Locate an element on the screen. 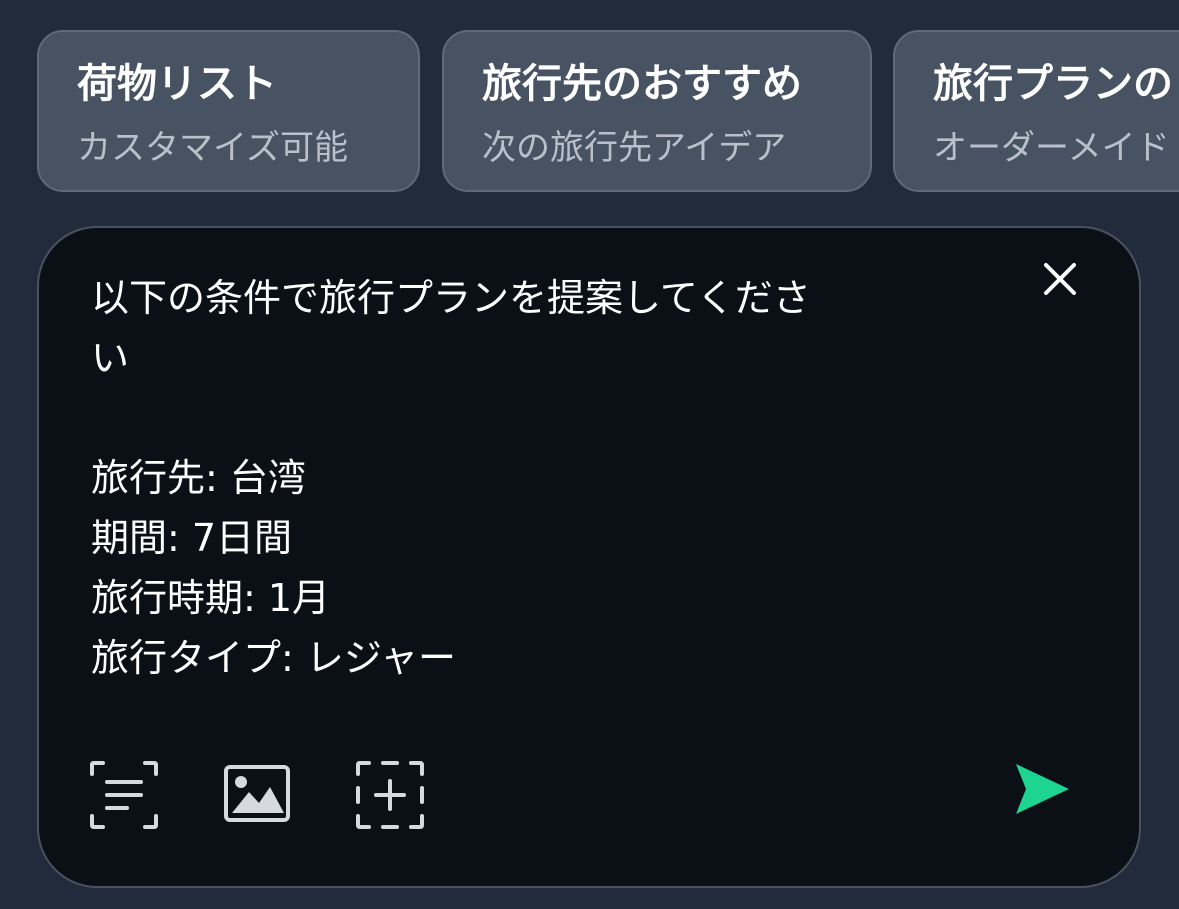  suggestion-title: 旅行プランの is located at coordinates (1053, 84).